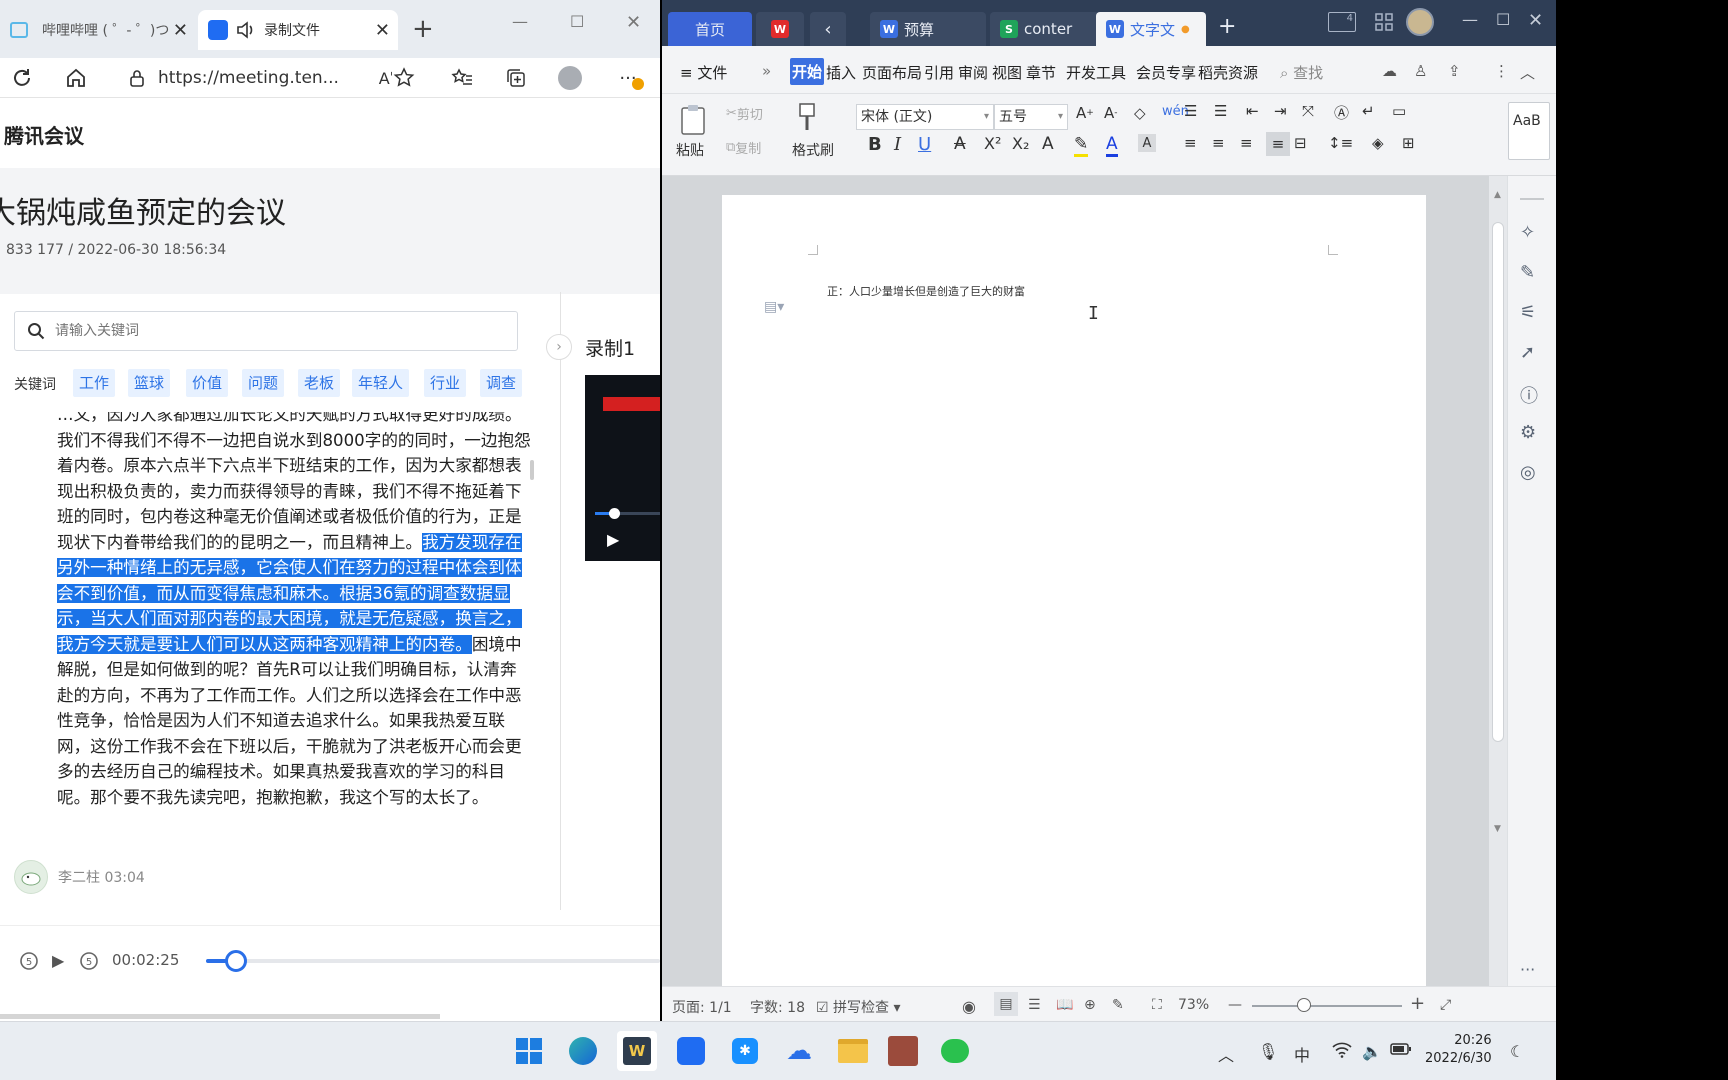 This screenshot has width=1728, height=1080. What do you see at coordinates (807, 71) in the screenshot?
I see `menu-start: 开始` at bounding box center [807, 71].